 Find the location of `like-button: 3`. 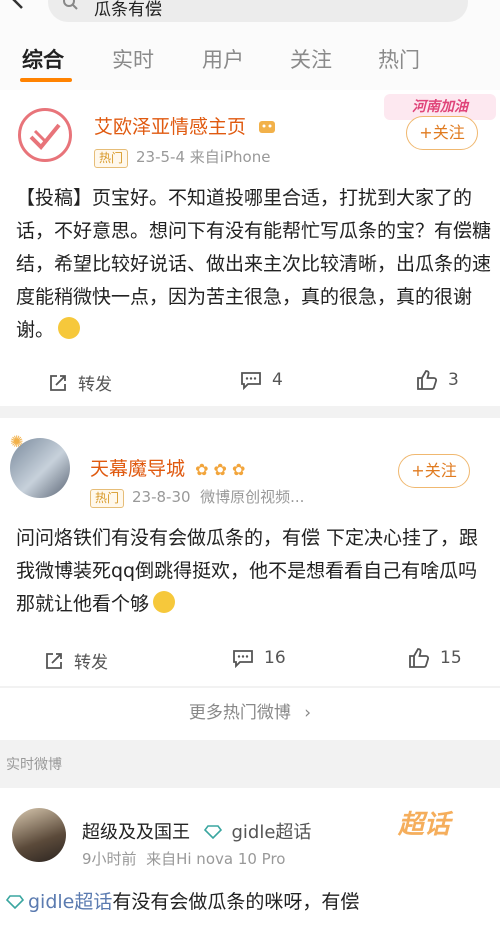

like-button: 3 is located at coordinates (437, 380).